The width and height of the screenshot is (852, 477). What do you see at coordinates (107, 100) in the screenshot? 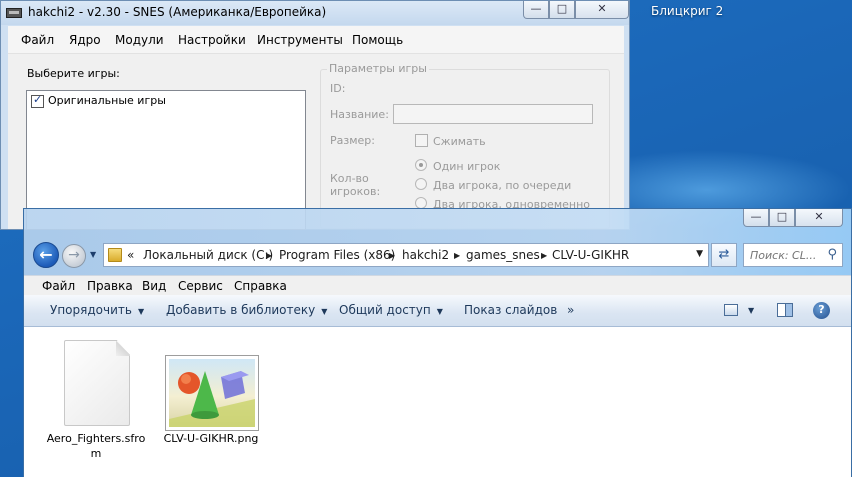
I see `original-games-label: Оригинальные игры` at bounding box center [107, 100].